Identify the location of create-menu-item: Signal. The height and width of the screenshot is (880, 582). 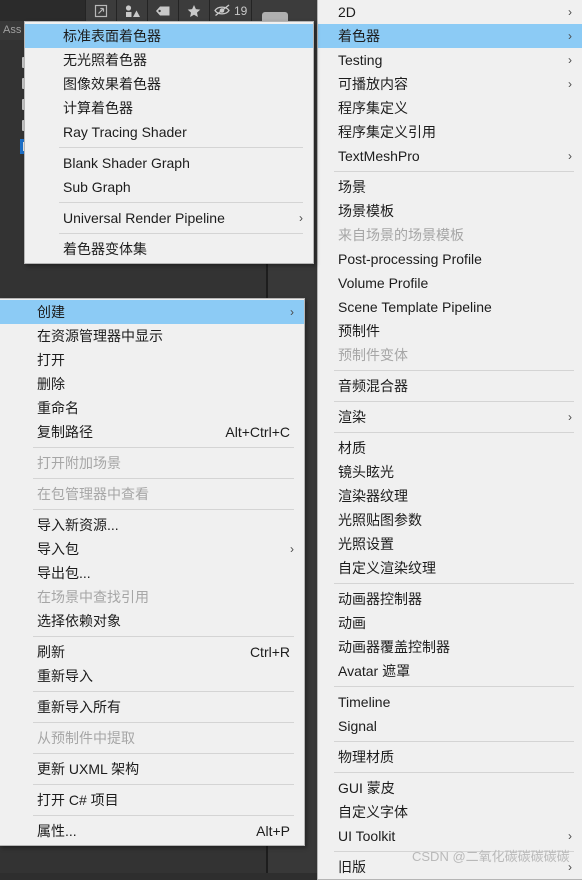
(450, 726).